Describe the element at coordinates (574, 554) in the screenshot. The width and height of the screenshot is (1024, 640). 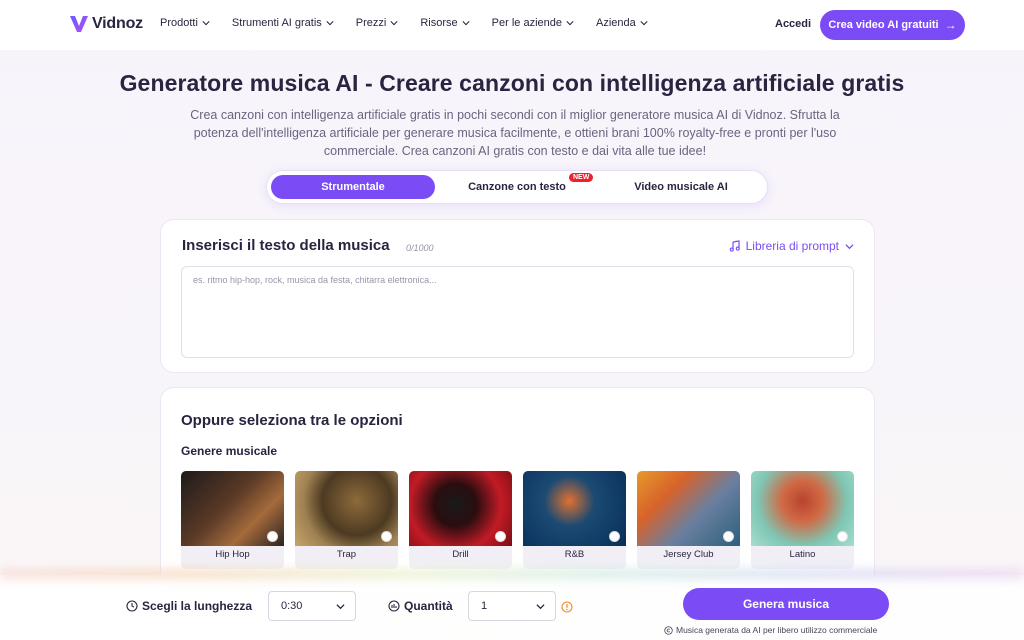
I see `genre-name: R&B` at that location.